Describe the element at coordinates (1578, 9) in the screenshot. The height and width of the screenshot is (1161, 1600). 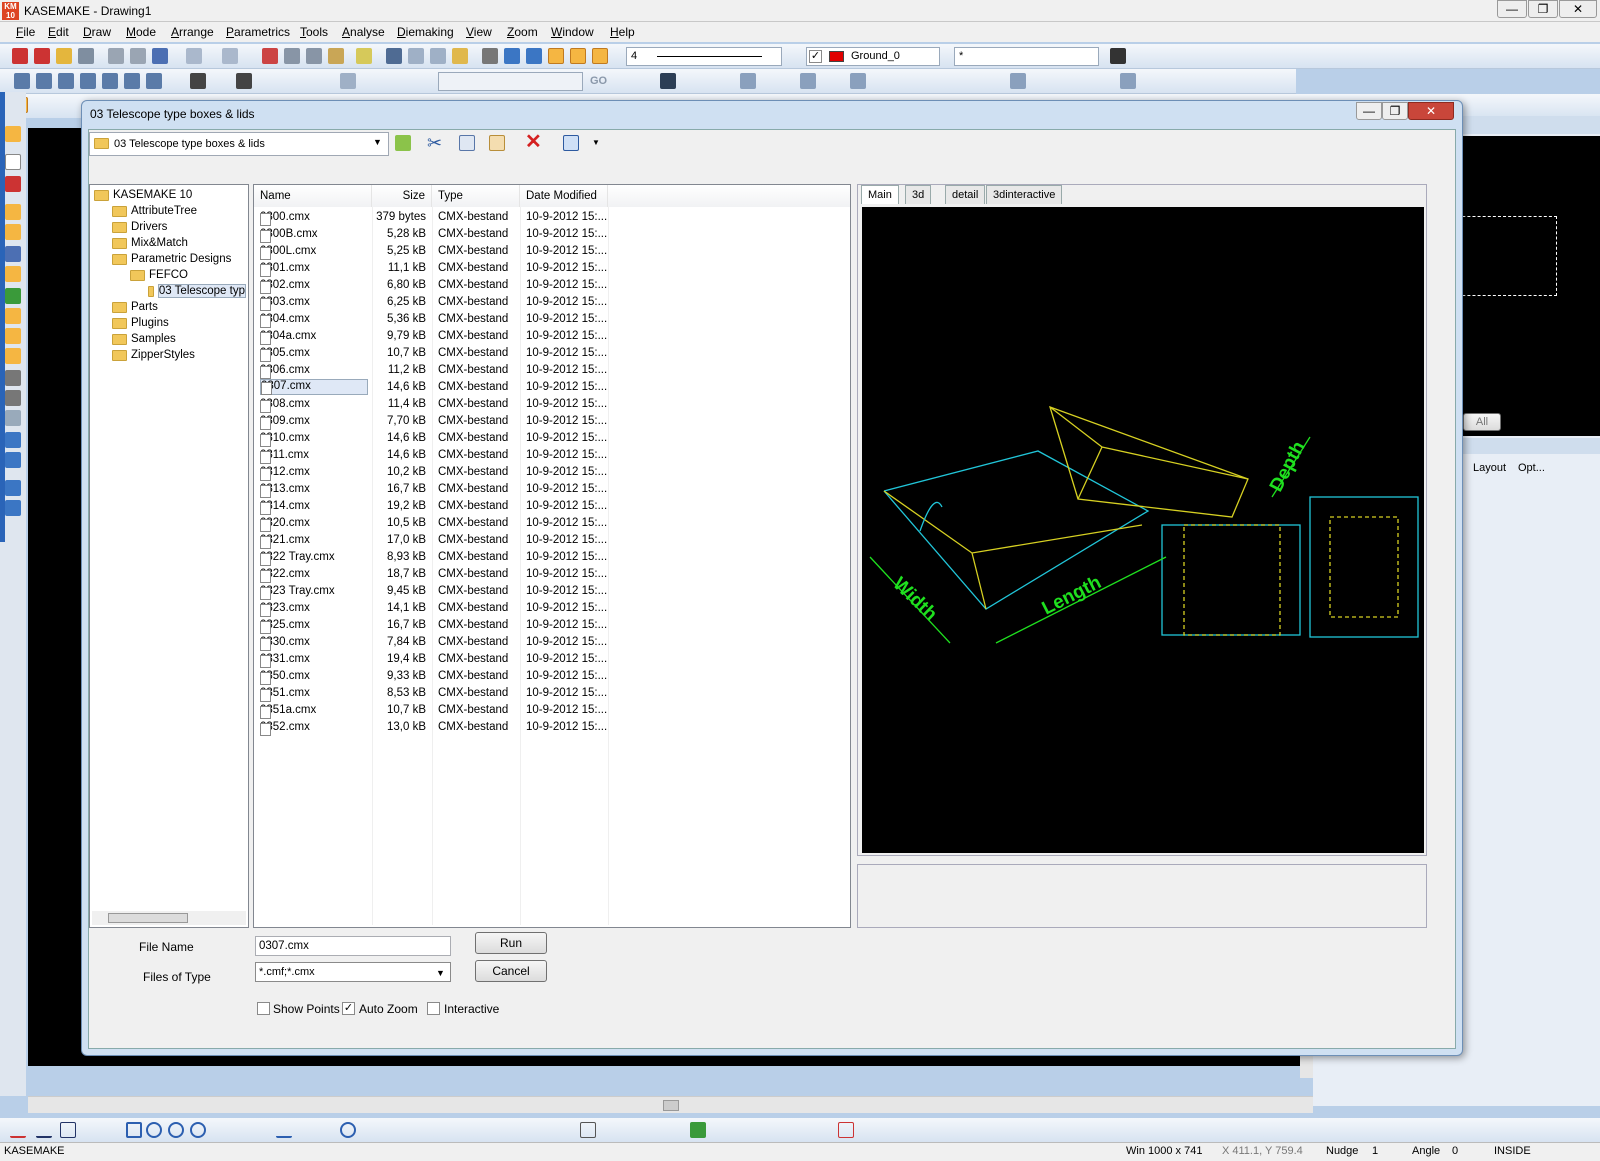
I see `close-button: ✕` at that location.